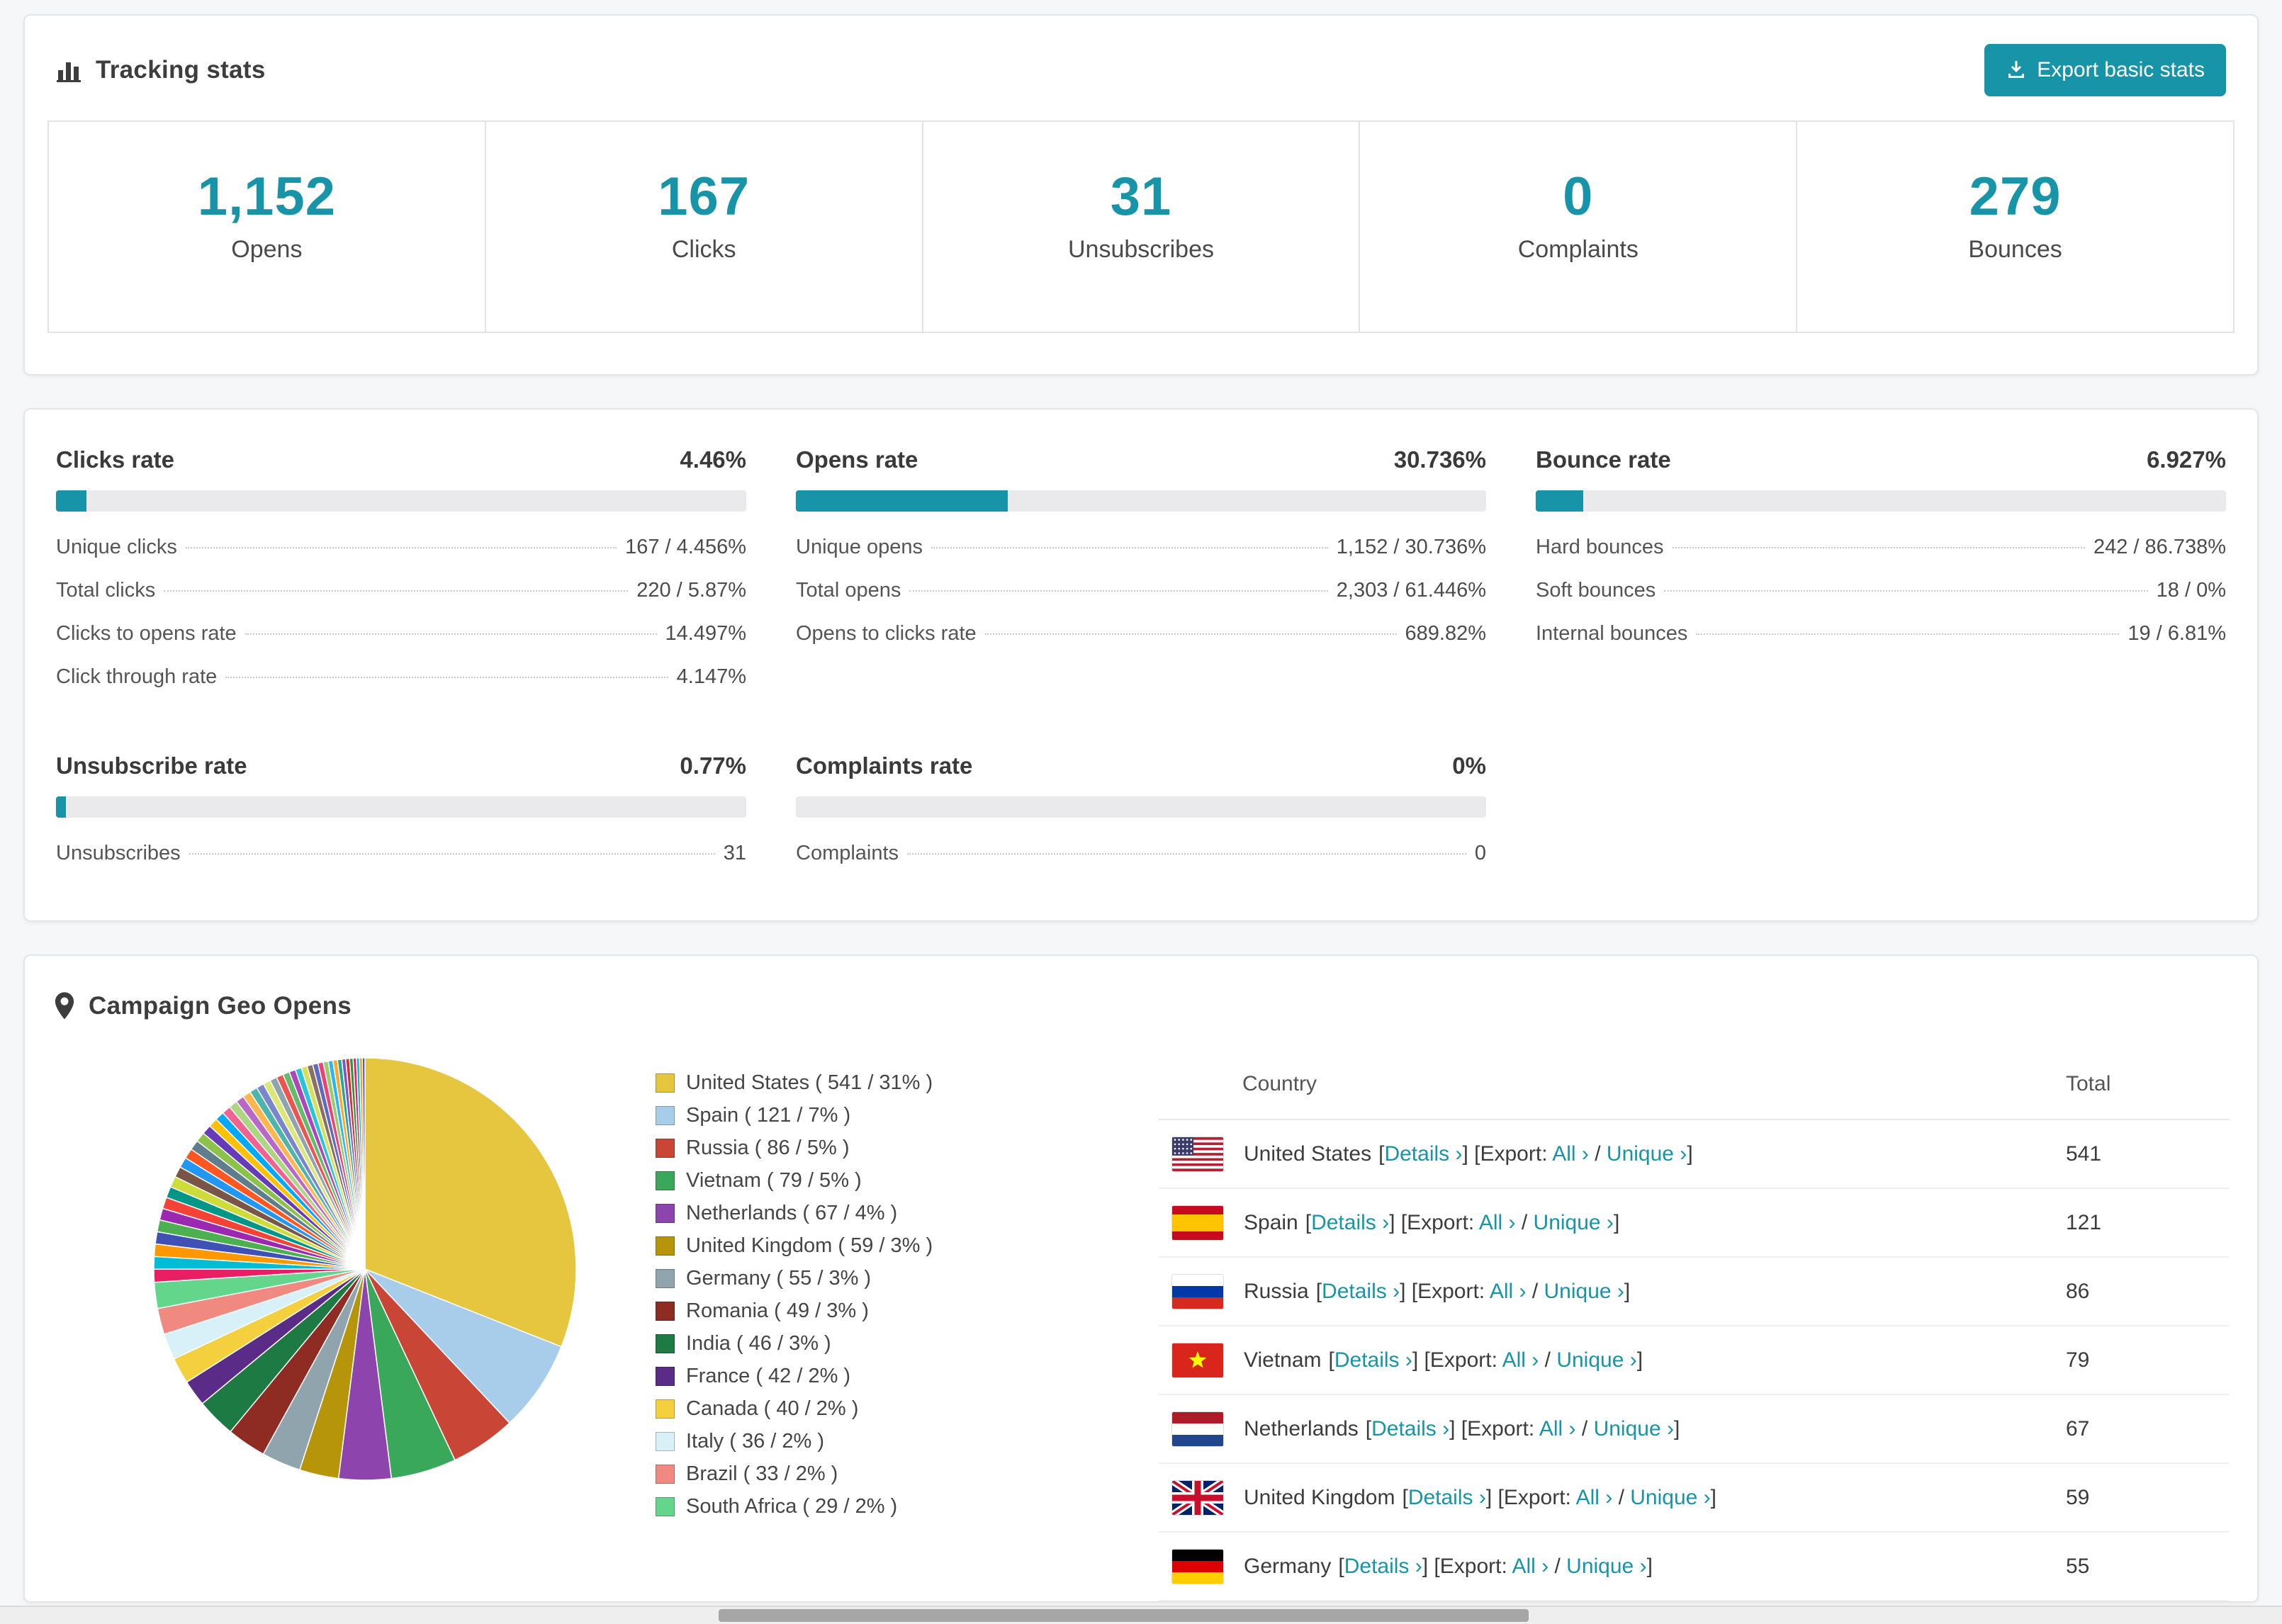  I want to click on rate-value: 6.927%, so click(2187, 460).